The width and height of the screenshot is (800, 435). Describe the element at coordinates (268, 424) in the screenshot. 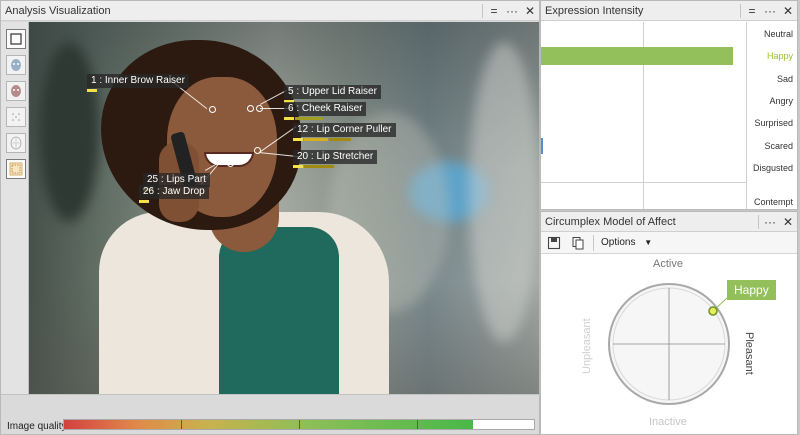

I see `image-quality-fill` at that location.